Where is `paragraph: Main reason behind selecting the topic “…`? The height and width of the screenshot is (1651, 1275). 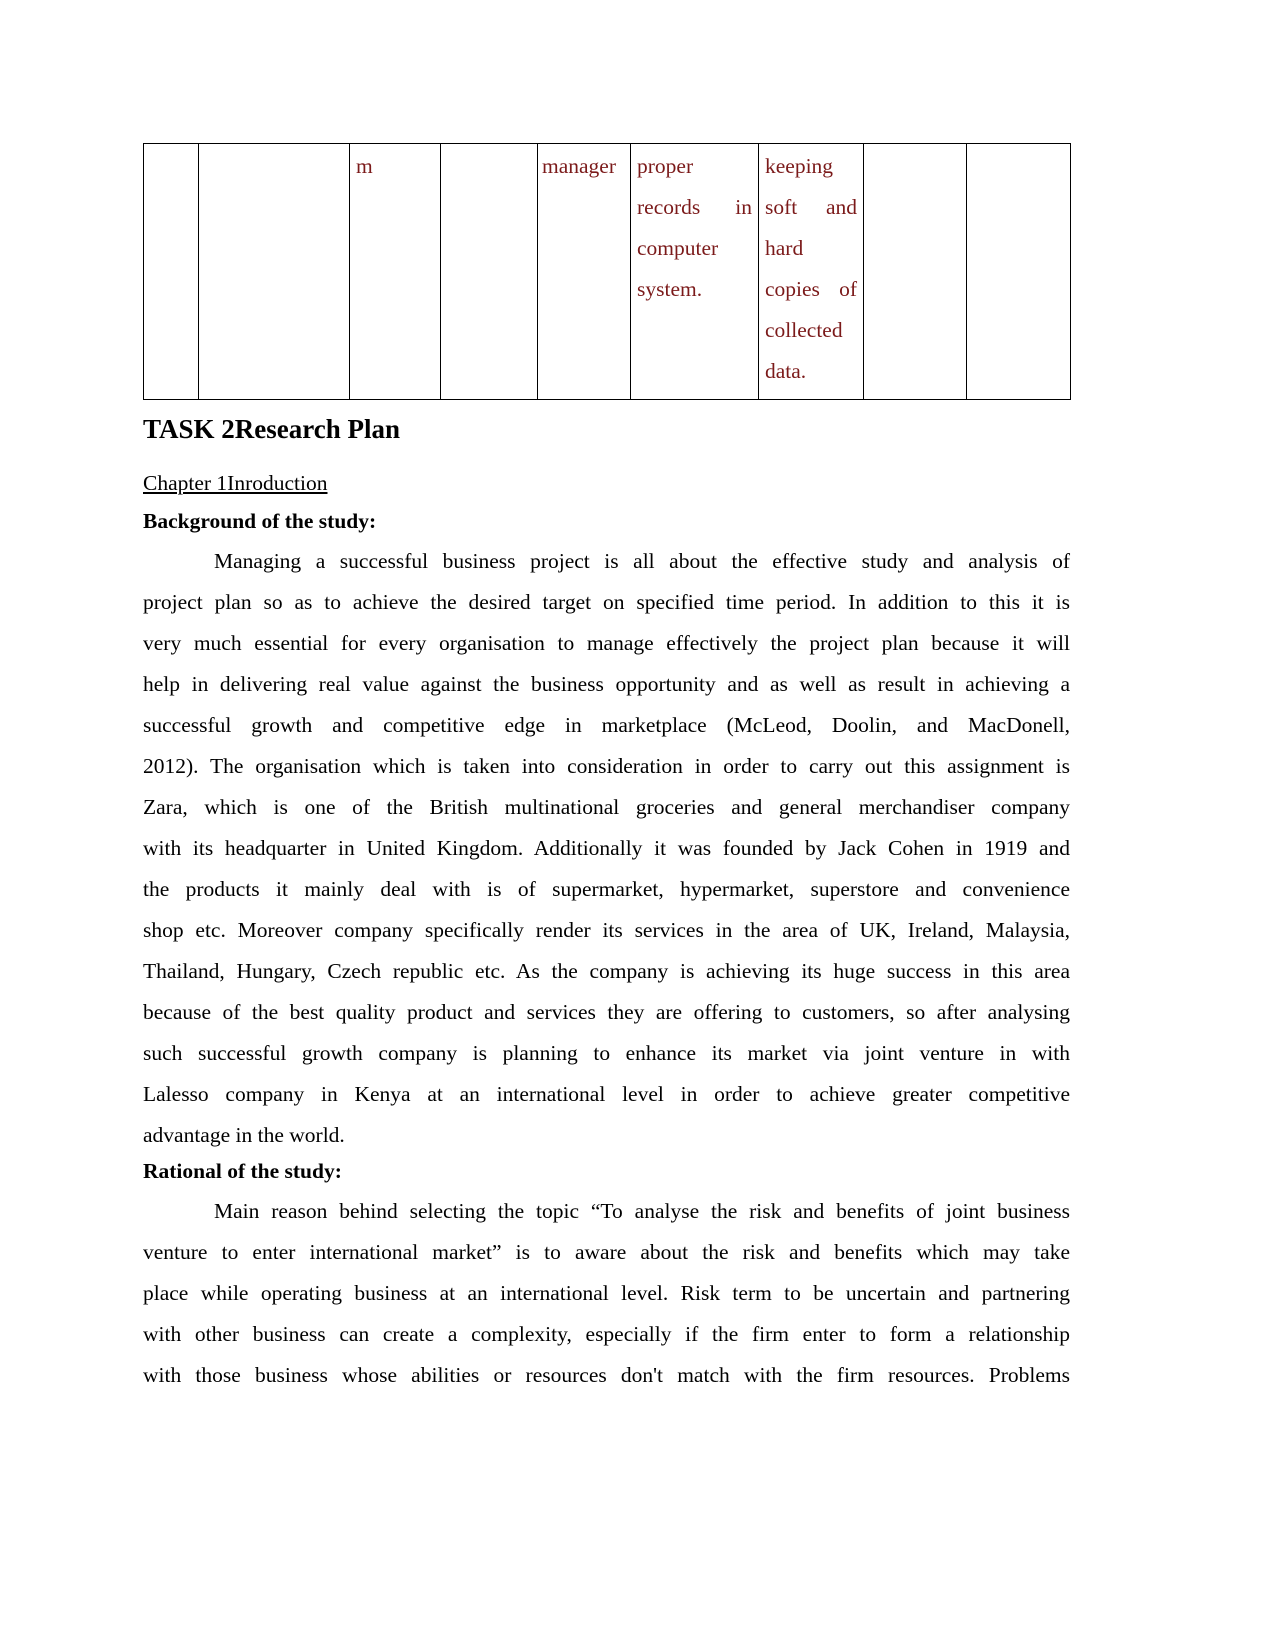 paragraph: Main reason behind selecting the topic “… is located at coordinates (606, 1293).